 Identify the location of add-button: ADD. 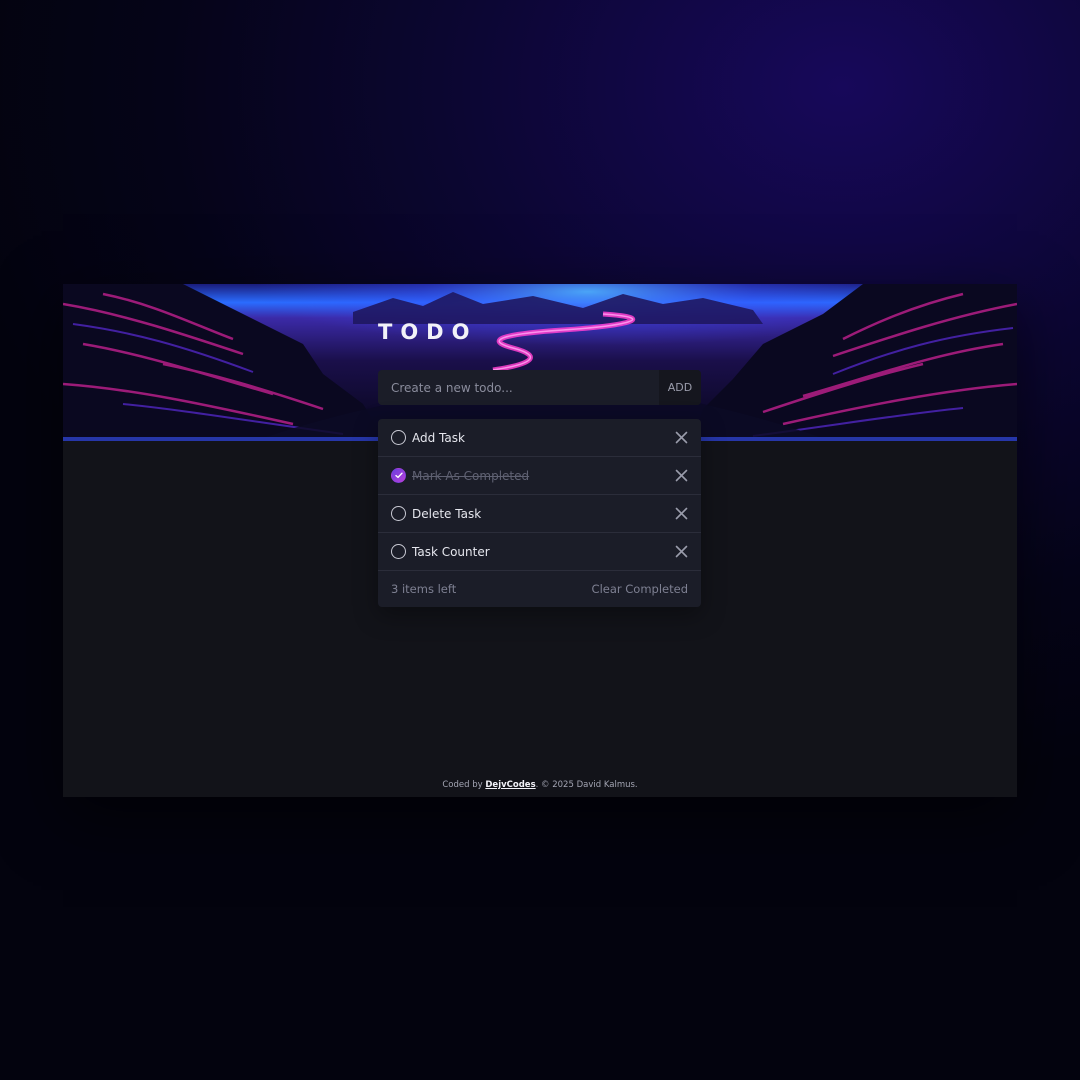
(680, 387).